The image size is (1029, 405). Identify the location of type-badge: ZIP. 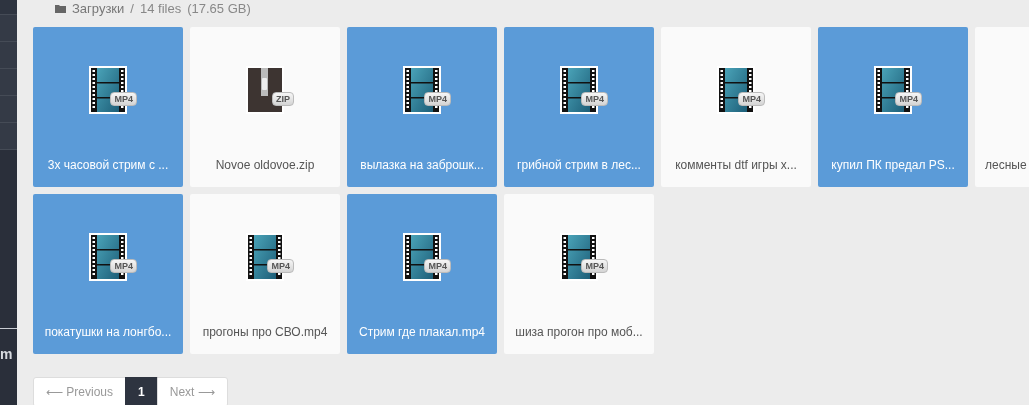
(283, 99).